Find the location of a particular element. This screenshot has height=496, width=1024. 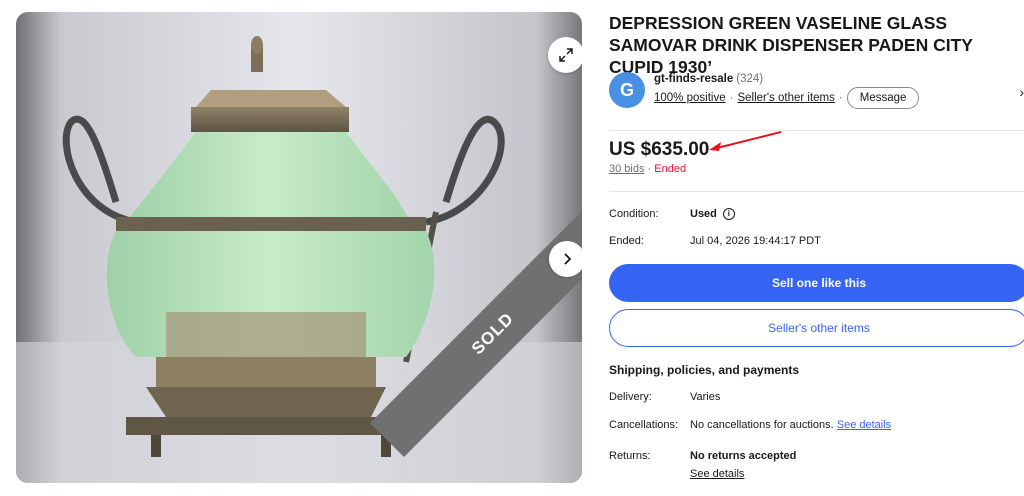

sell-one-like-this-button: Sell one like this is located at coordinates (816, 283).